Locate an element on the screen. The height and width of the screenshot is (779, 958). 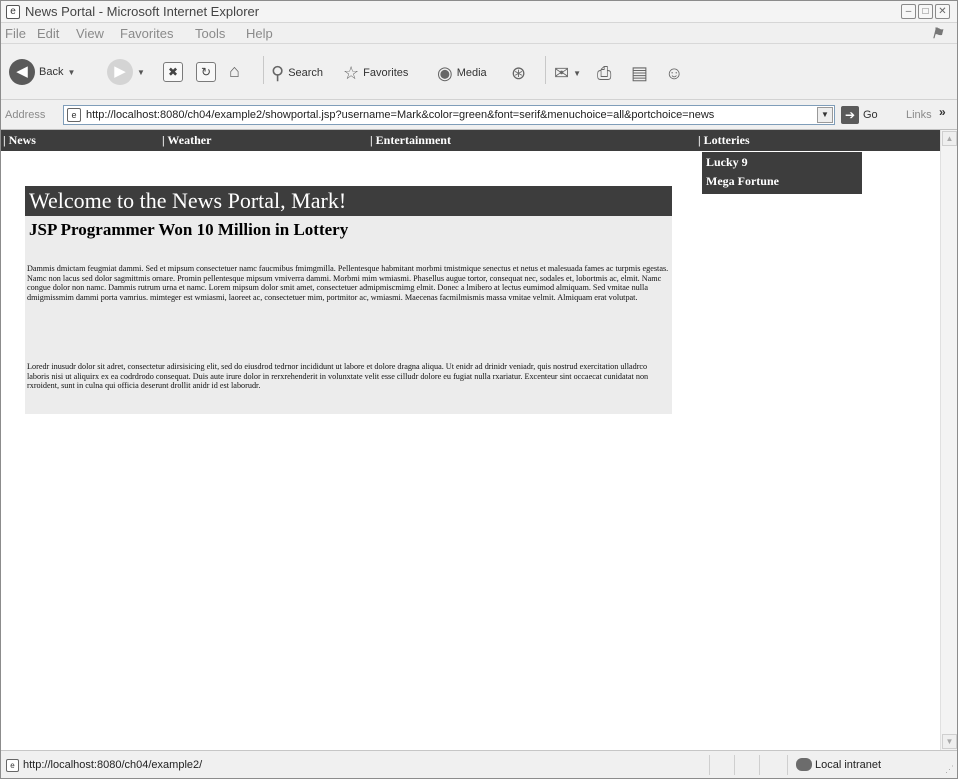
forward-icon: ▶ is located at coordinates (120, 72).